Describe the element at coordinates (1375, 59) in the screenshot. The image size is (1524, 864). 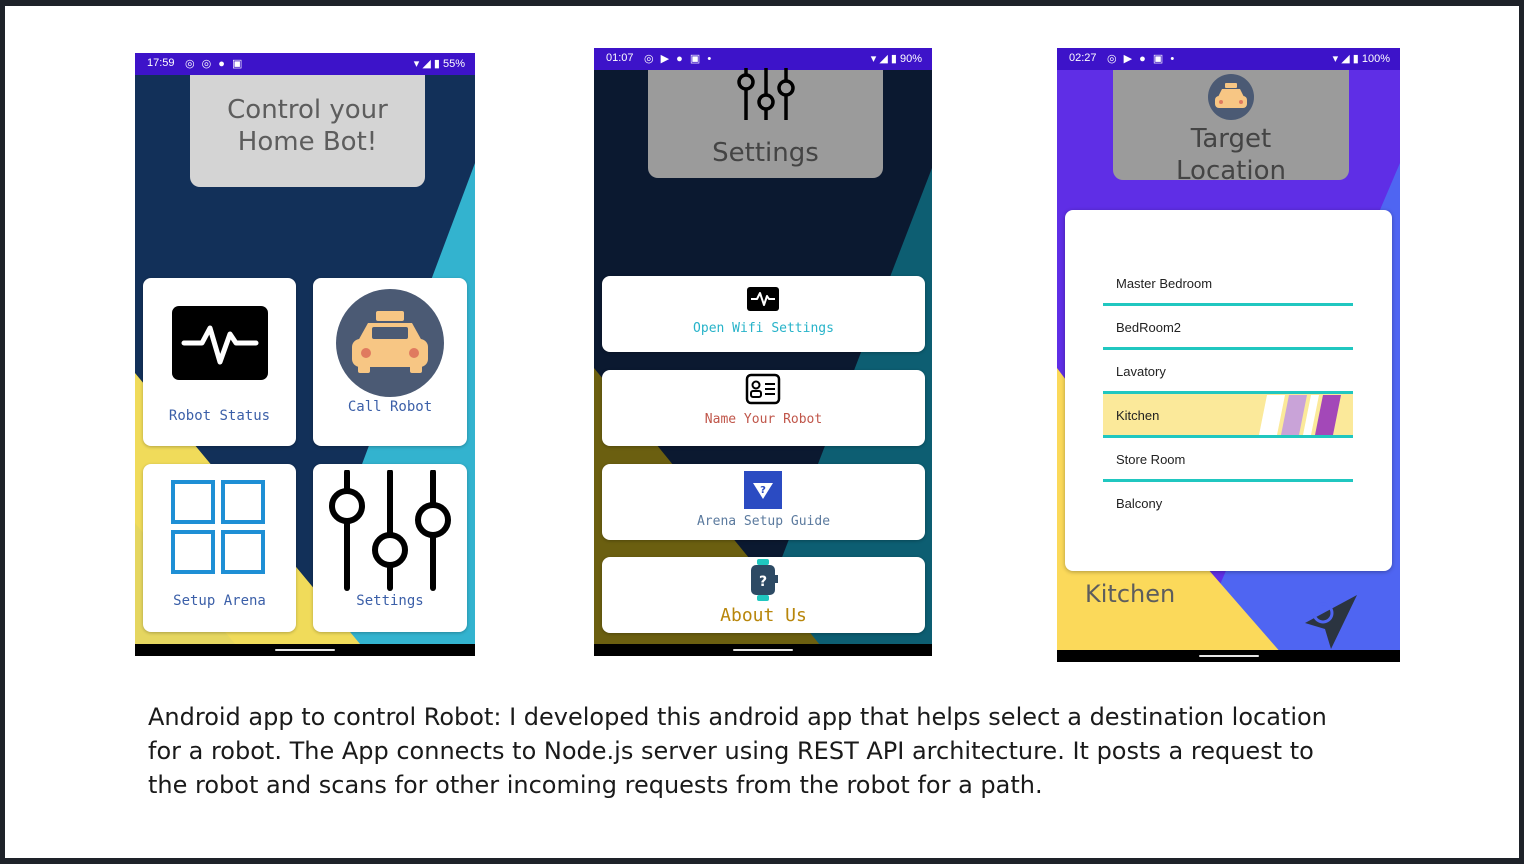
I see `battery-level: 100%` at that location.